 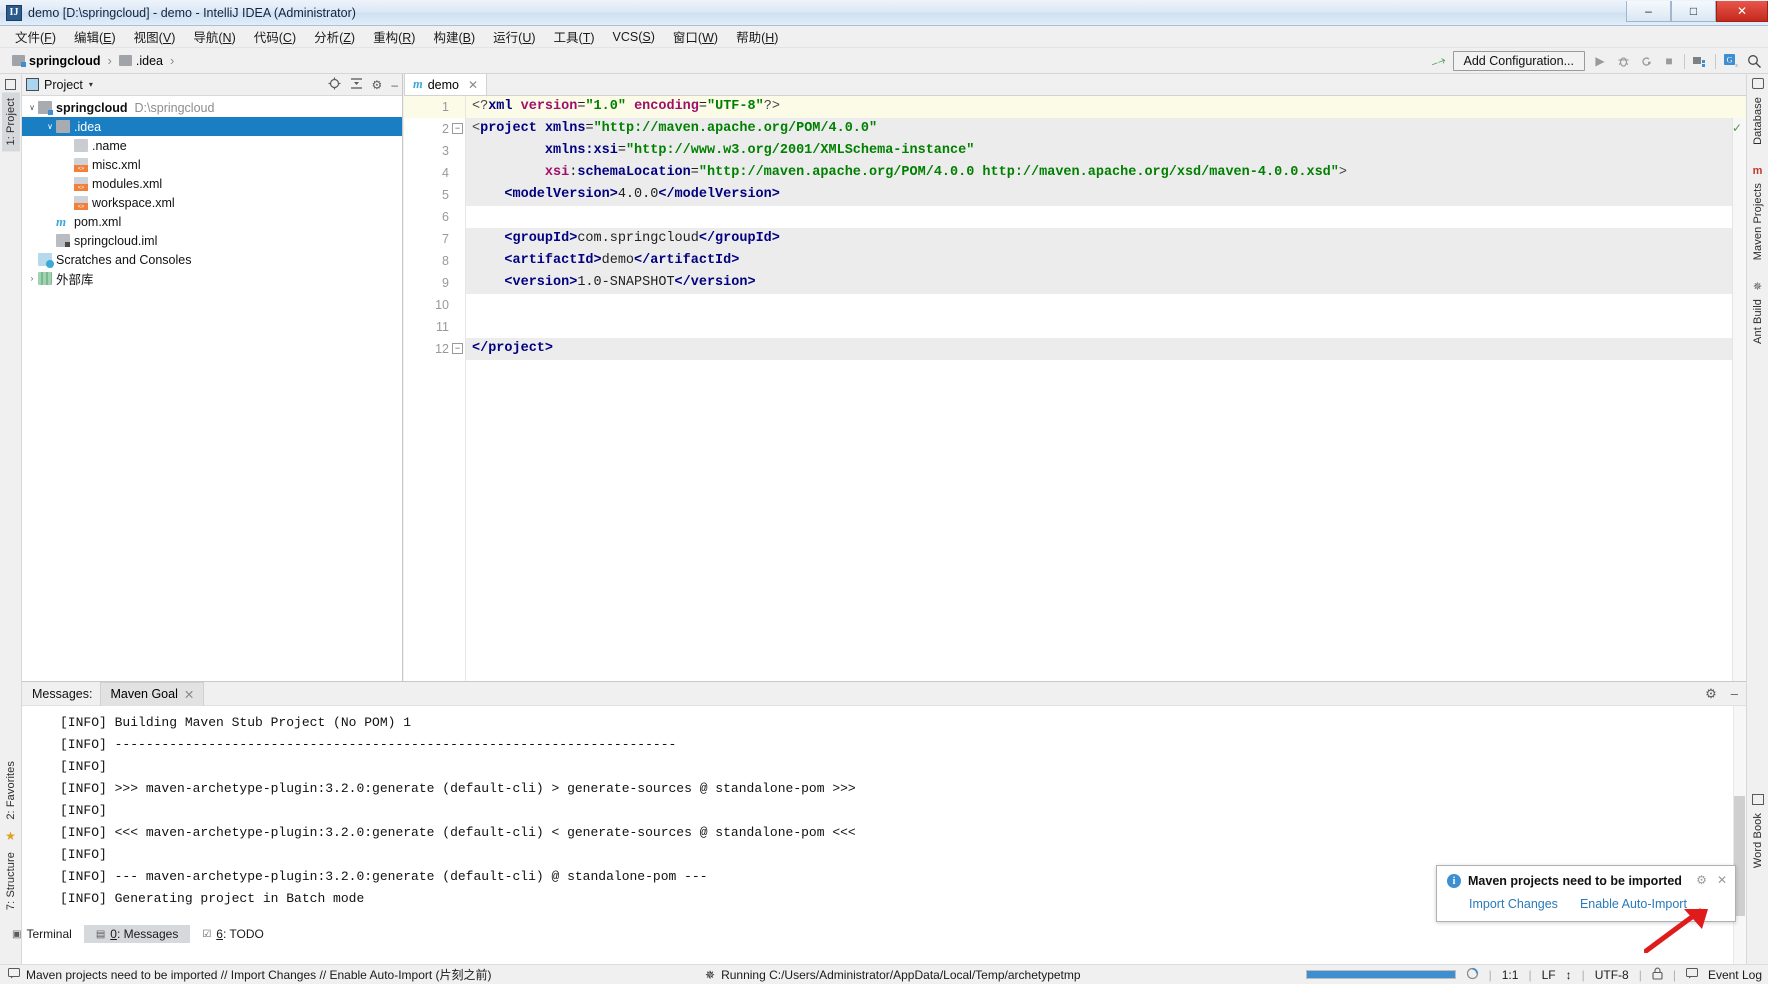 What do you see at coordinates (446, 84) in the screenshot?
I see `editor-tab-demo: m demo ✕` at bounding box center [446, 84].